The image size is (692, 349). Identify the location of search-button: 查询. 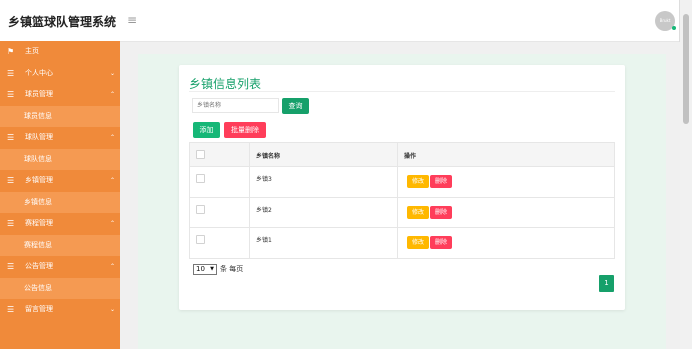
(295, 106).